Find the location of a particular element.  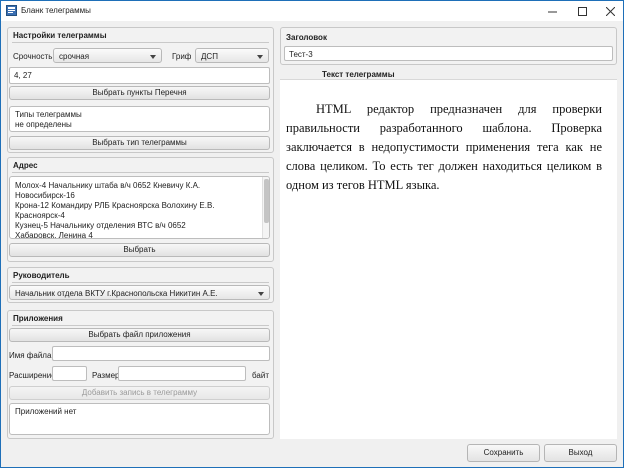

types-line: не определены is located at coordinates (43, 124).